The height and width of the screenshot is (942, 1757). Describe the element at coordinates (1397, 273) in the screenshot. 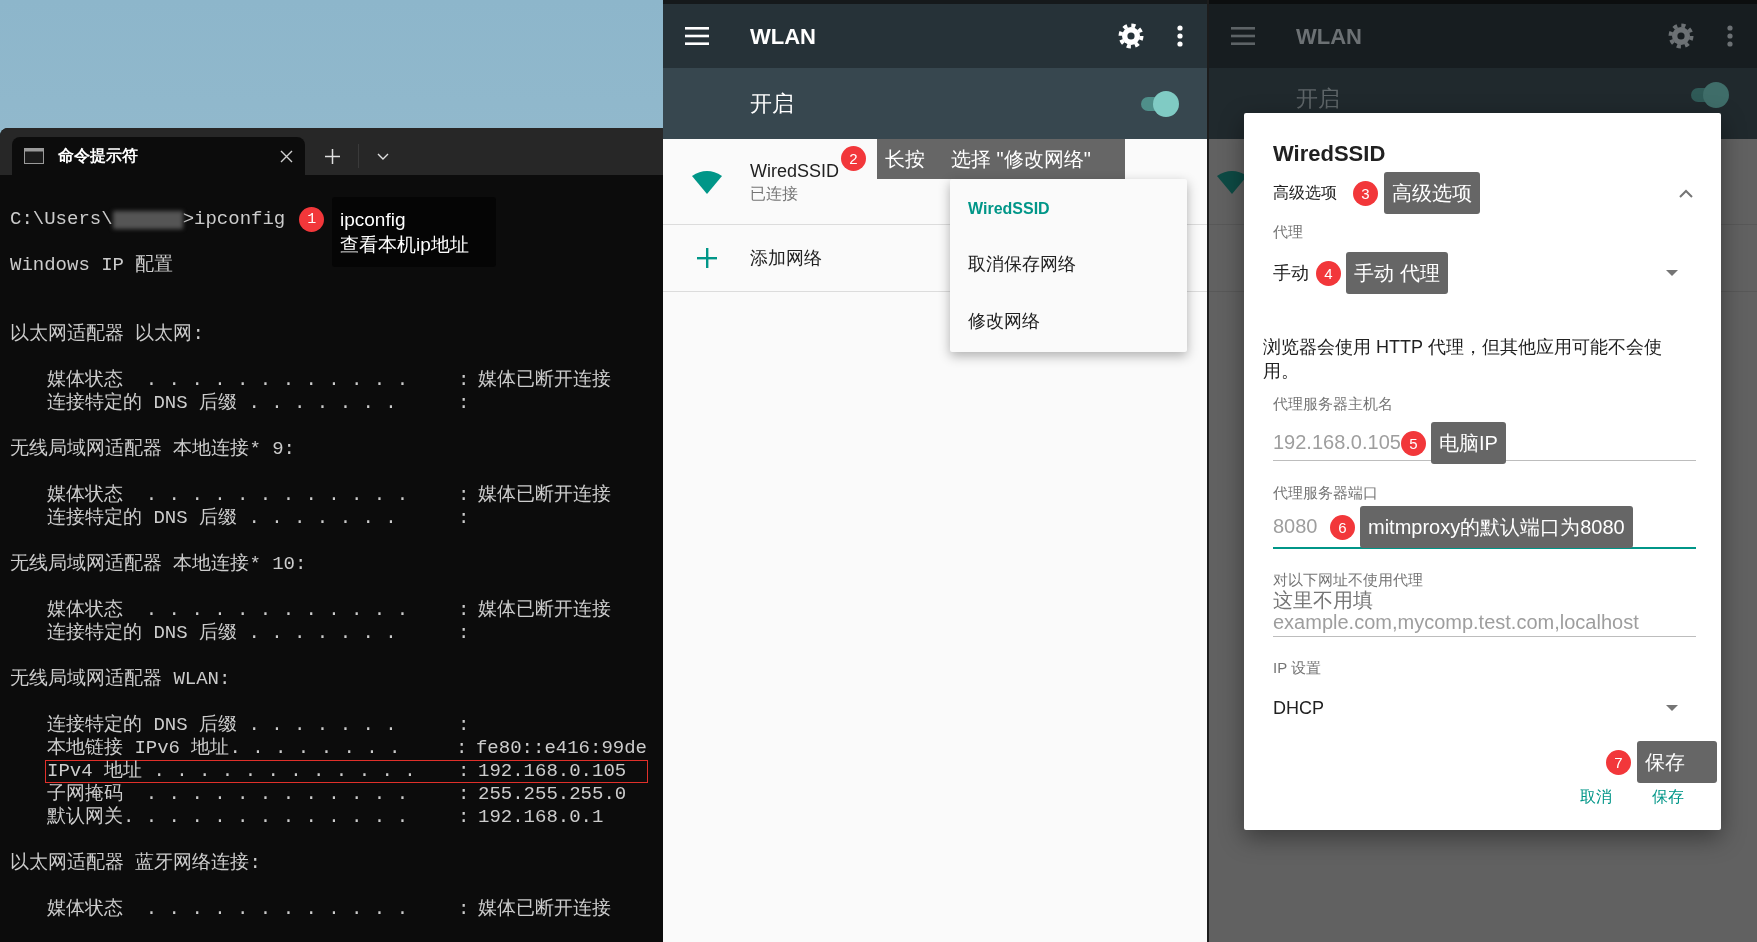

I see `callout-text: 手动 代理` at that location.